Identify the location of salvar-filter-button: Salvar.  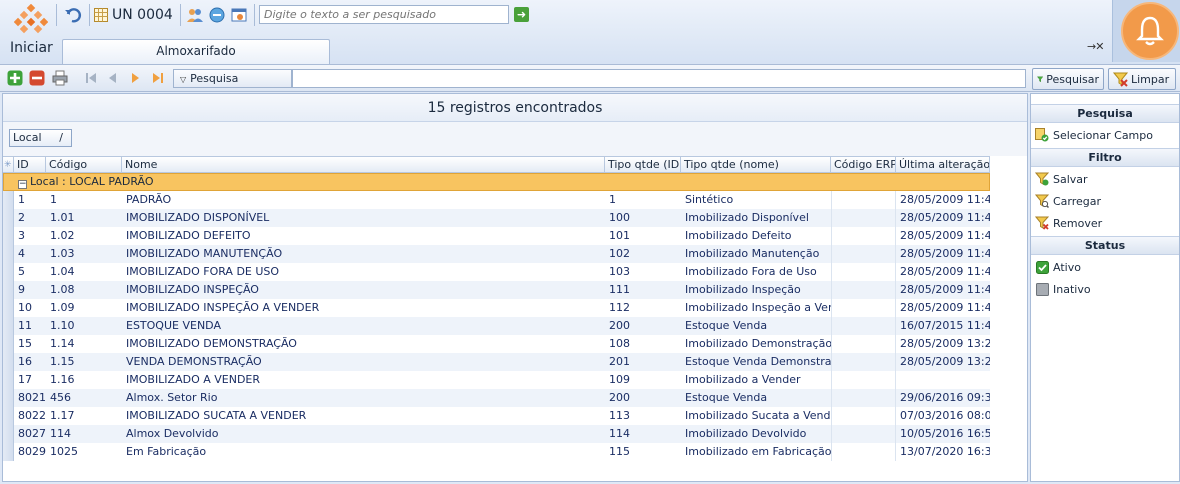
(1061, 179).